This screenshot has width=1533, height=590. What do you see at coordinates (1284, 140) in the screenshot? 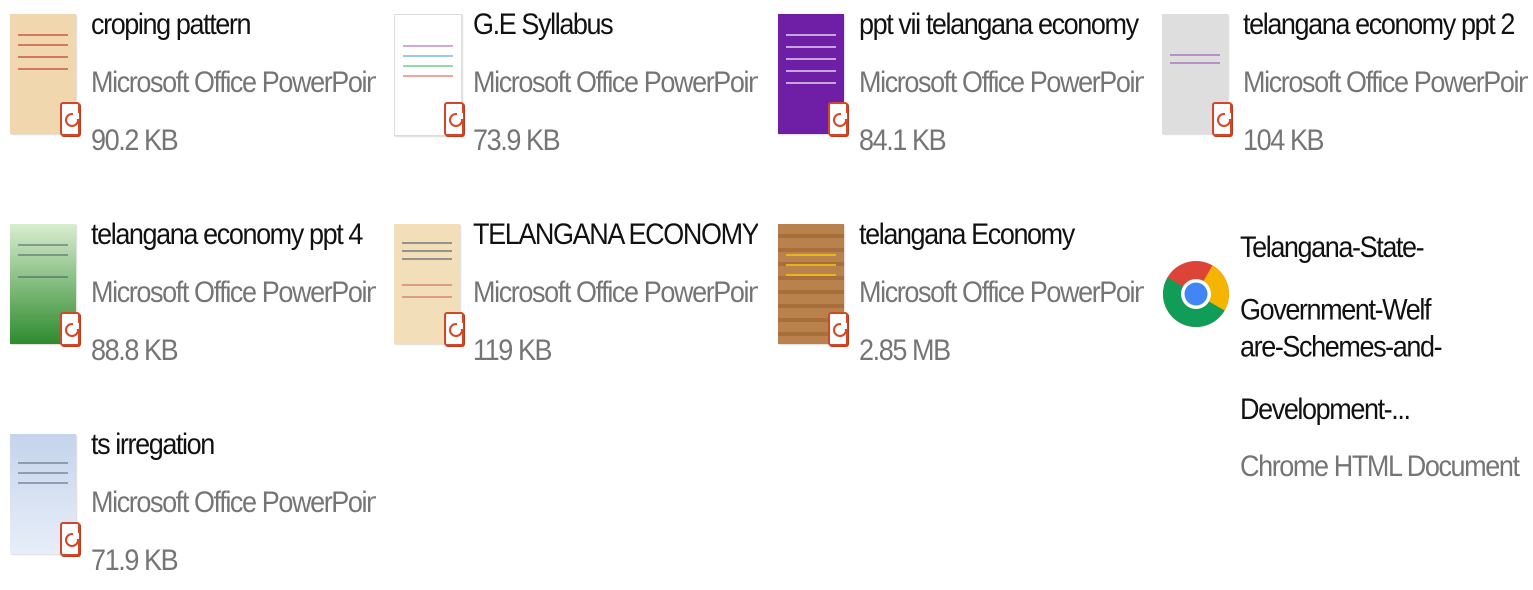
I see `file-size: 104 KB` at bounding box center [1284, 140].